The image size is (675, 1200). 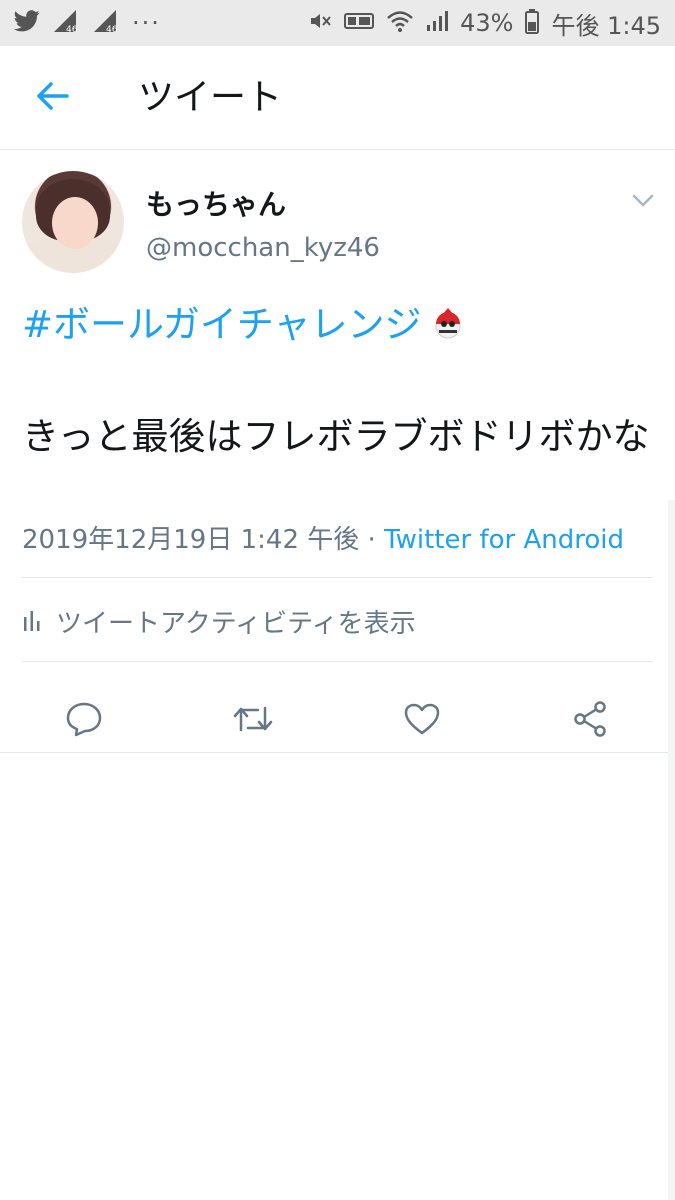 I want to click on bar-chart-icon, so click(x=32, y=622).